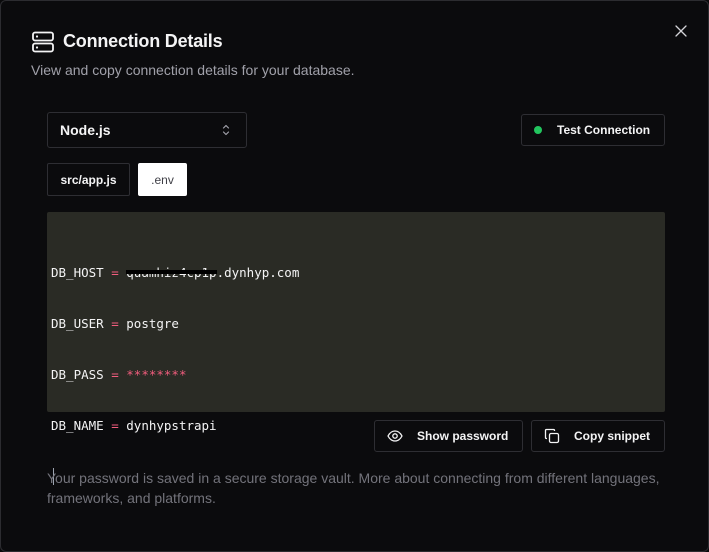  Describe the element at coordinates (147, 130) in the screenshot. I see `language-select: Node.js` at that location.